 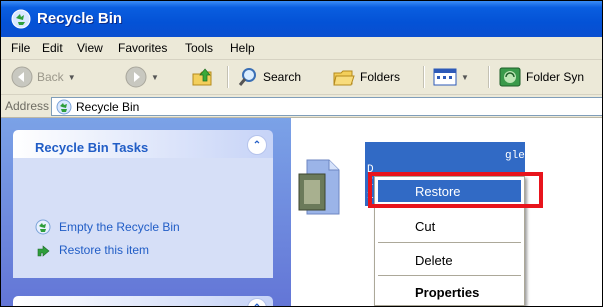 What do you see at coordinates (515, 156) in the screenshot?
I see `file-name-fragment: gle` at bounding box center [515, 156].